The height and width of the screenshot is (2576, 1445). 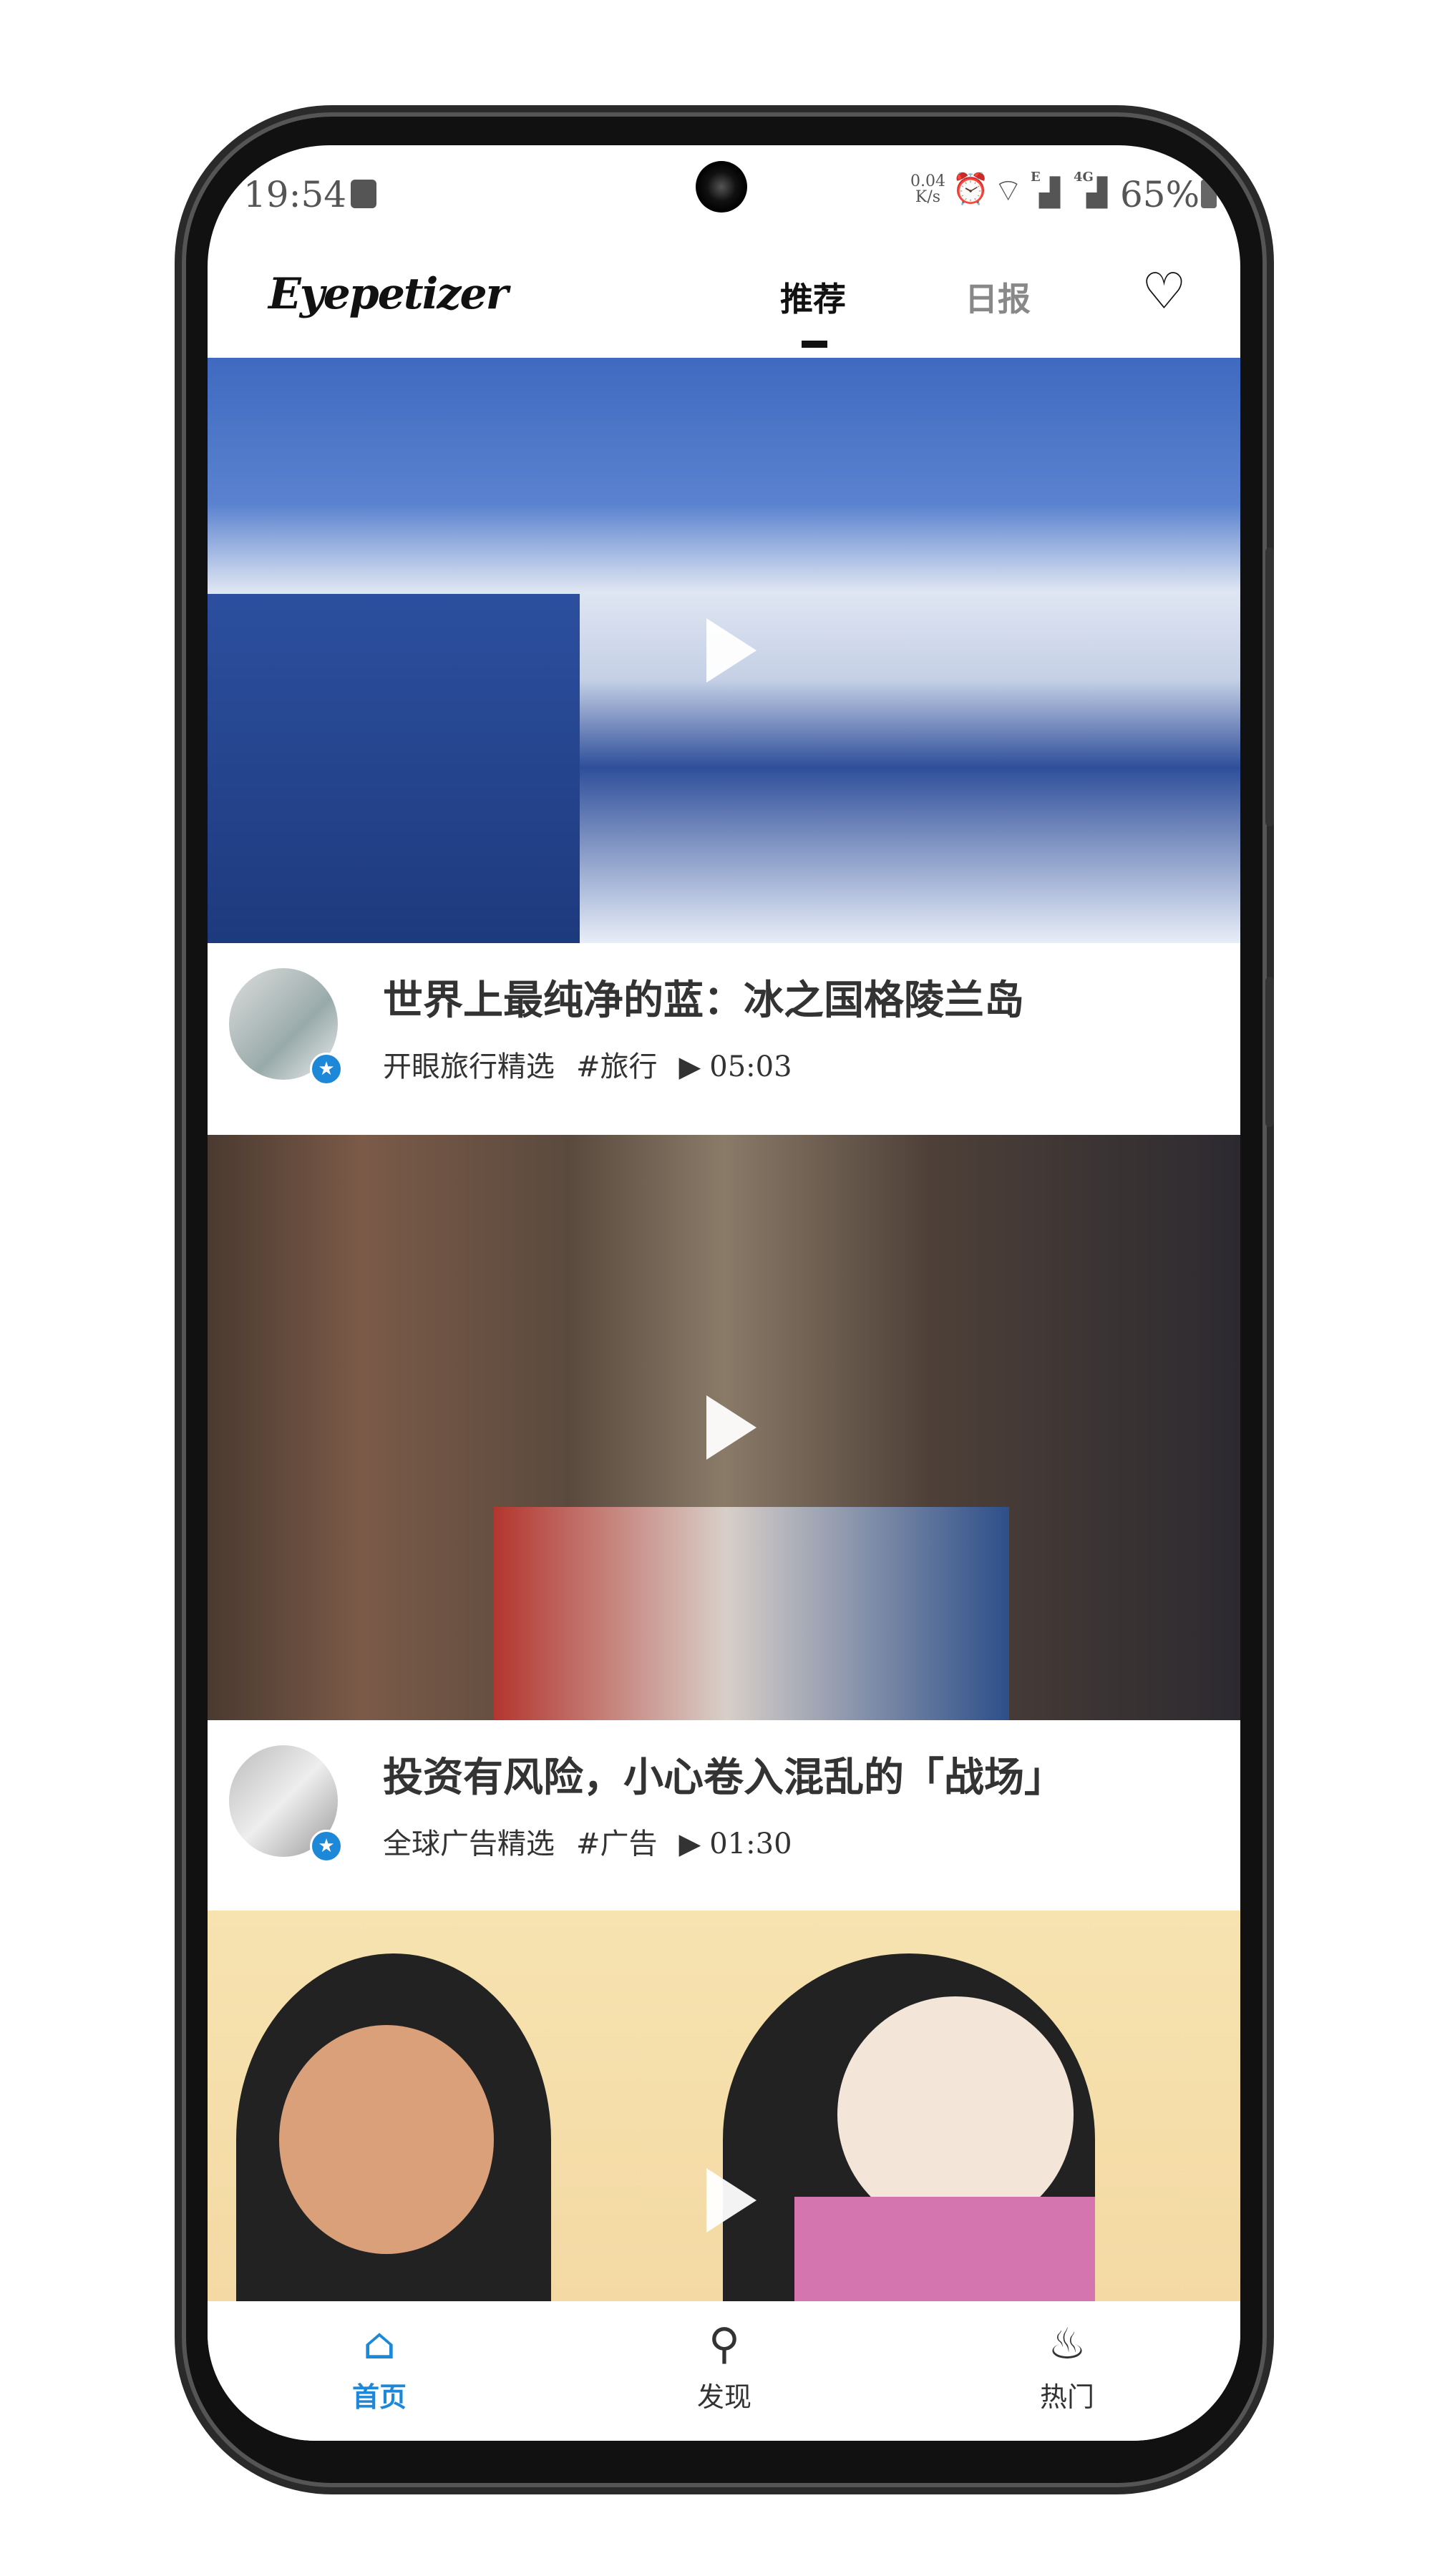 I want to click on nav-hot: ♨ 热门, so click(x=1067, y=2366).